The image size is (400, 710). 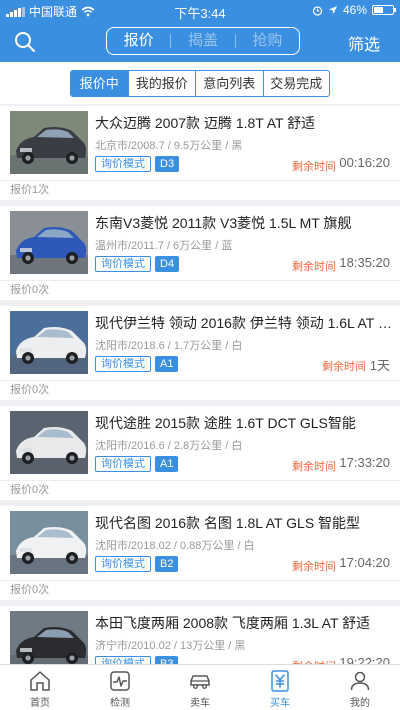 I want to click on mode-segmented-control: 报价 揭盖 抢购, so click(x=203, y=41).